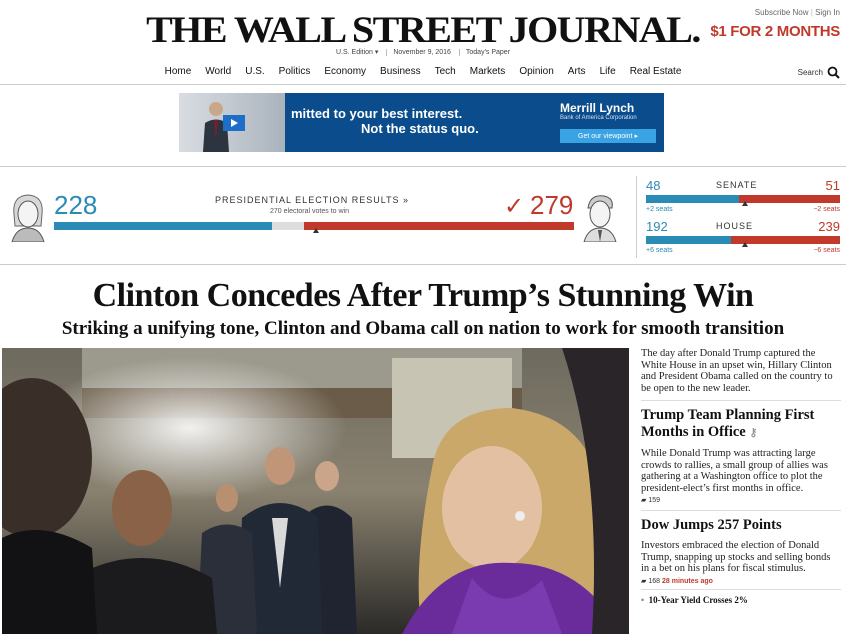  I want to click on electoral-vote-bar, so click(314, 227).